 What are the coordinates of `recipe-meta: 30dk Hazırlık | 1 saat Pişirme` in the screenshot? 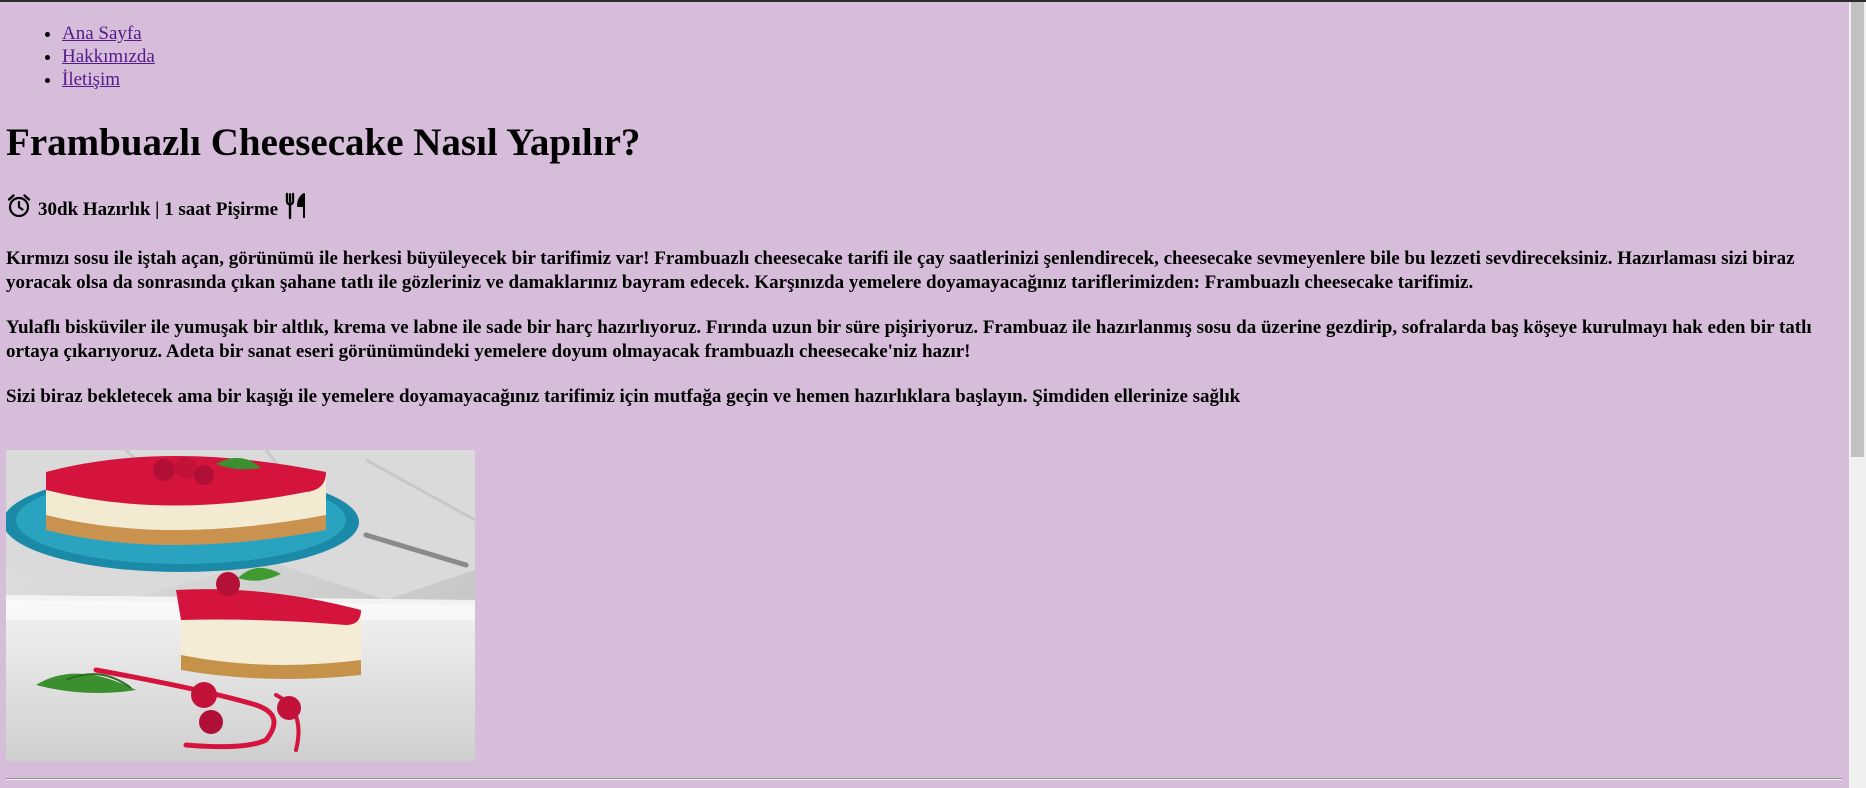 It's located at (158, 210).